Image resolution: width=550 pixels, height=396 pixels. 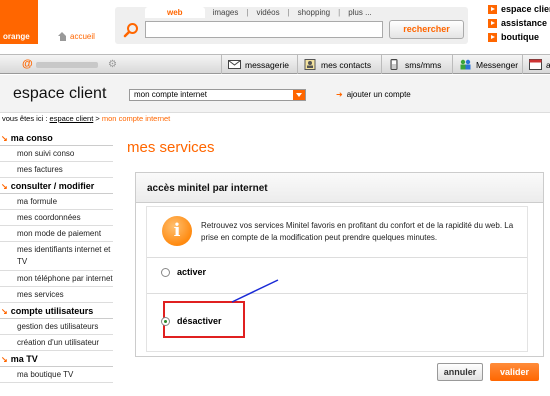 What do you see at coordinates (175, 12) in the screenshot?
I see `search-tab-web: web` at bounding box center [175, 12].